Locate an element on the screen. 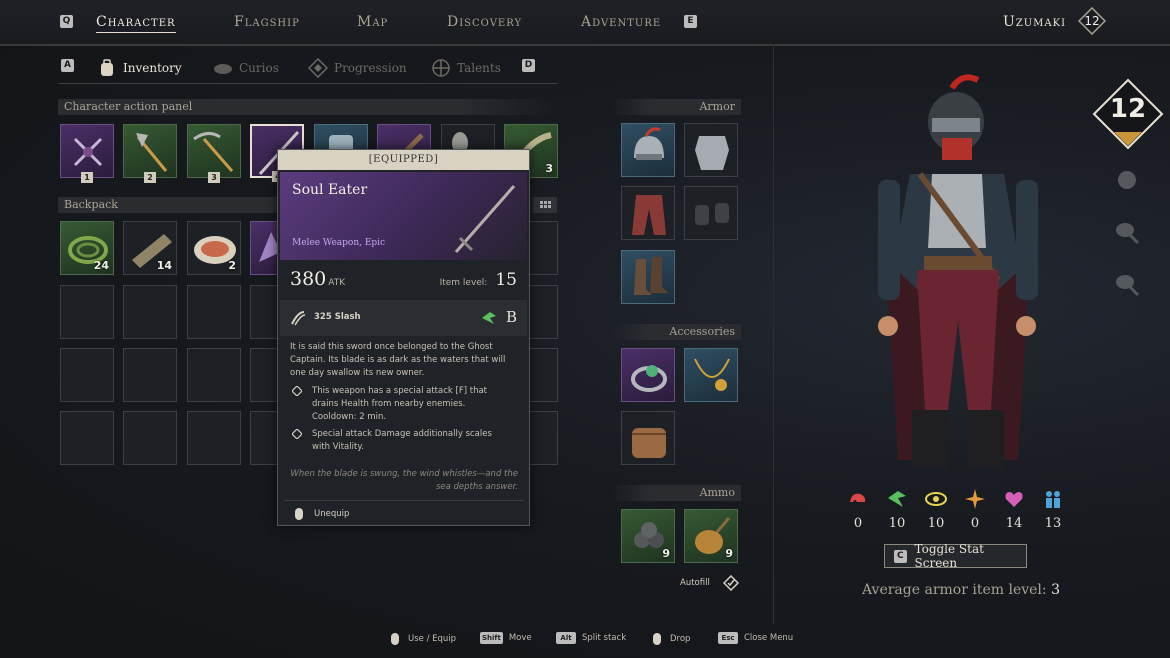  curios-icon is located at coordinates (223, 68).